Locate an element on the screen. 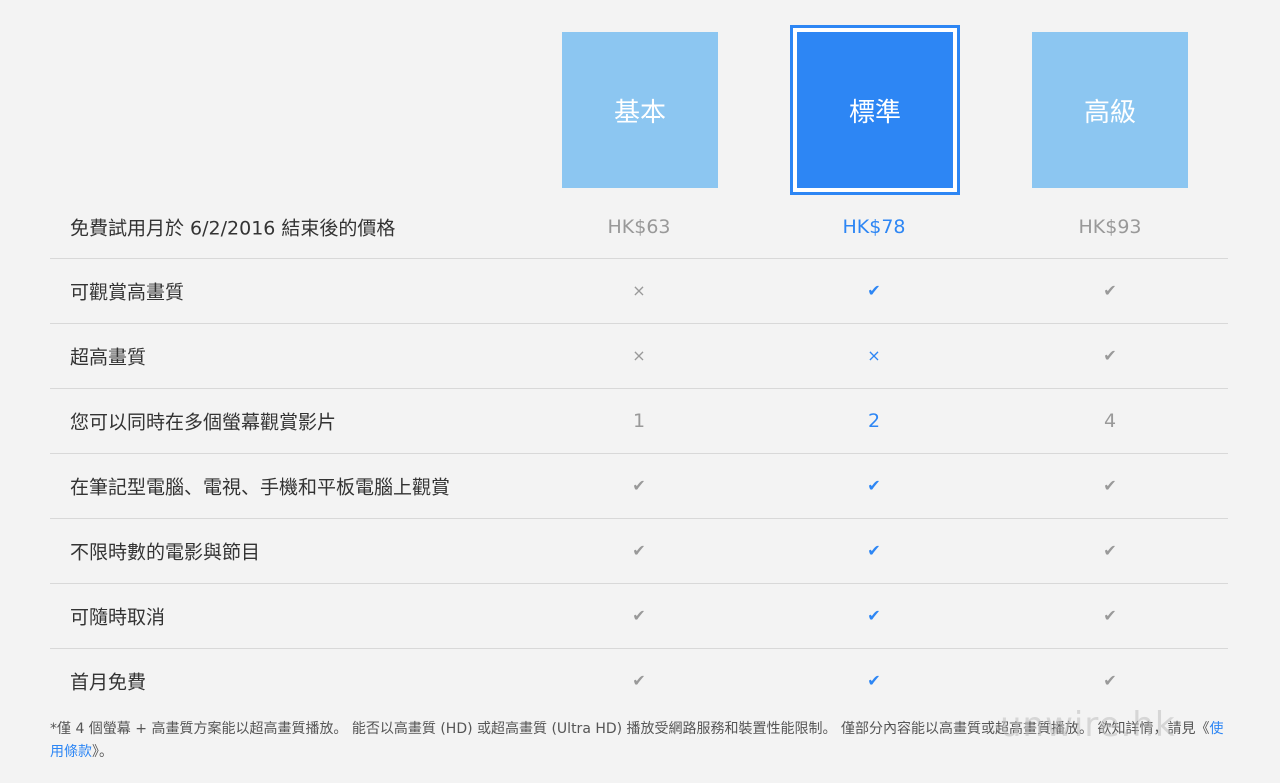  row-label: 可觀賞高畫質 is located at coordinates (127, 292).